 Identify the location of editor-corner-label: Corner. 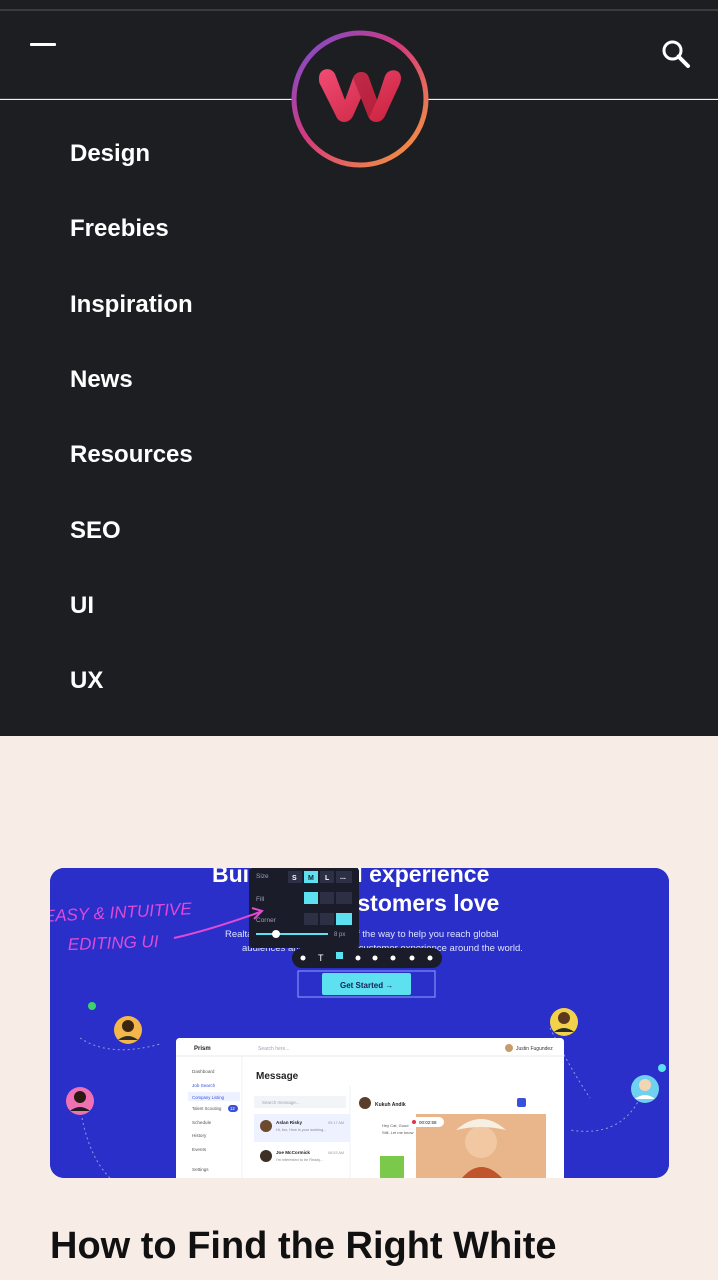
(266, 920).